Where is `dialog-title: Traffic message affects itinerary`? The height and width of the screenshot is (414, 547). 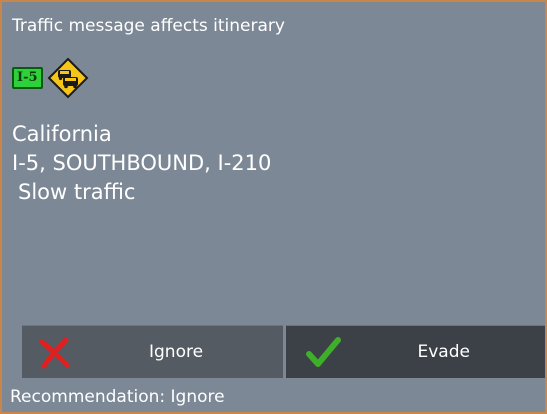 dialog-title: Traffic message affects itinerary is located at coordinates (148, 26).